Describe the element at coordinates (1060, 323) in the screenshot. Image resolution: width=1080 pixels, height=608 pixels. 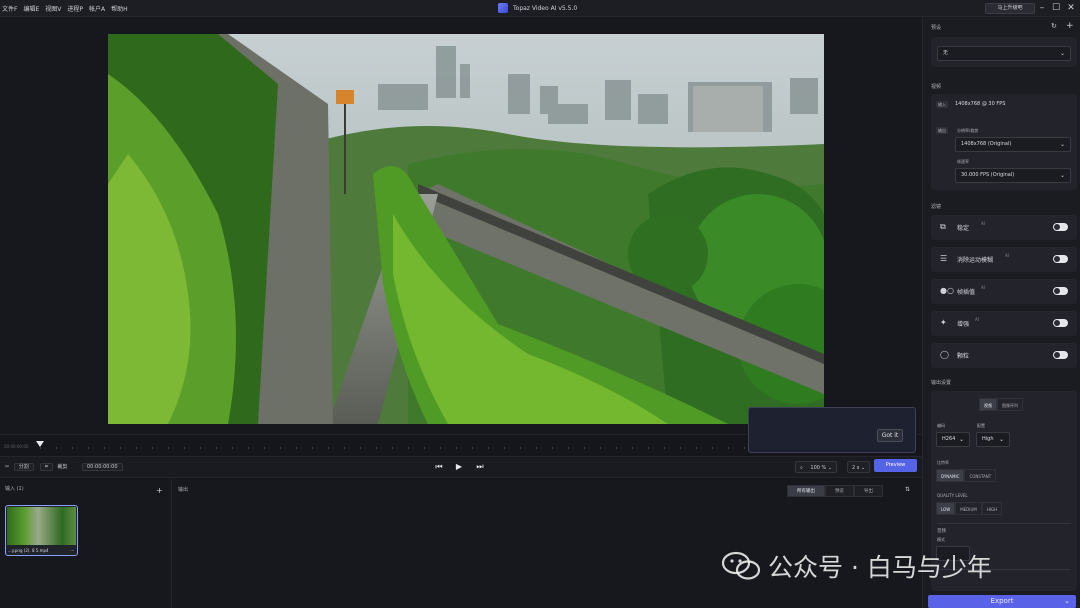
I see `enhance-toggle` at that location.